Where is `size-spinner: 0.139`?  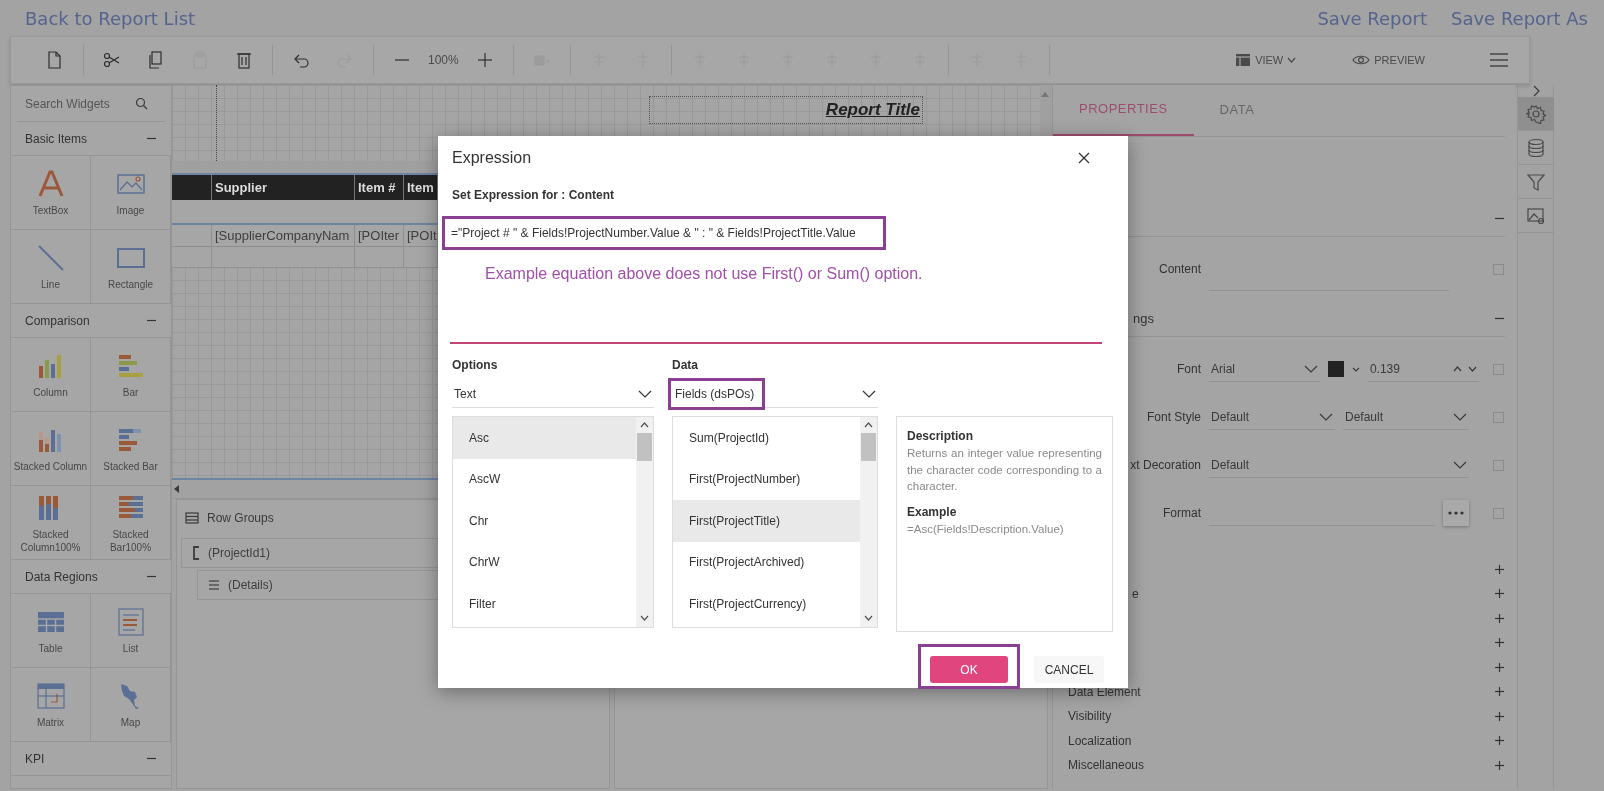 size-spinner: 0.139 is located at coordinates (1423, 369).